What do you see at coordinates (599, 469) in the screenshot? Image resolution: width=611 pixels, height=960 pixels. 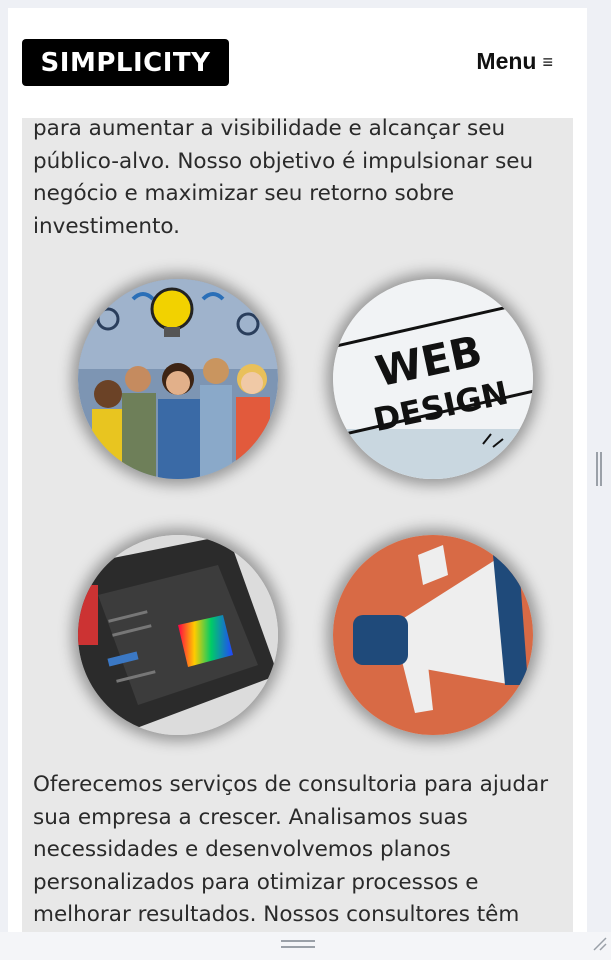 I see `vertical-resize-handle` at bounding box center [599, 469].